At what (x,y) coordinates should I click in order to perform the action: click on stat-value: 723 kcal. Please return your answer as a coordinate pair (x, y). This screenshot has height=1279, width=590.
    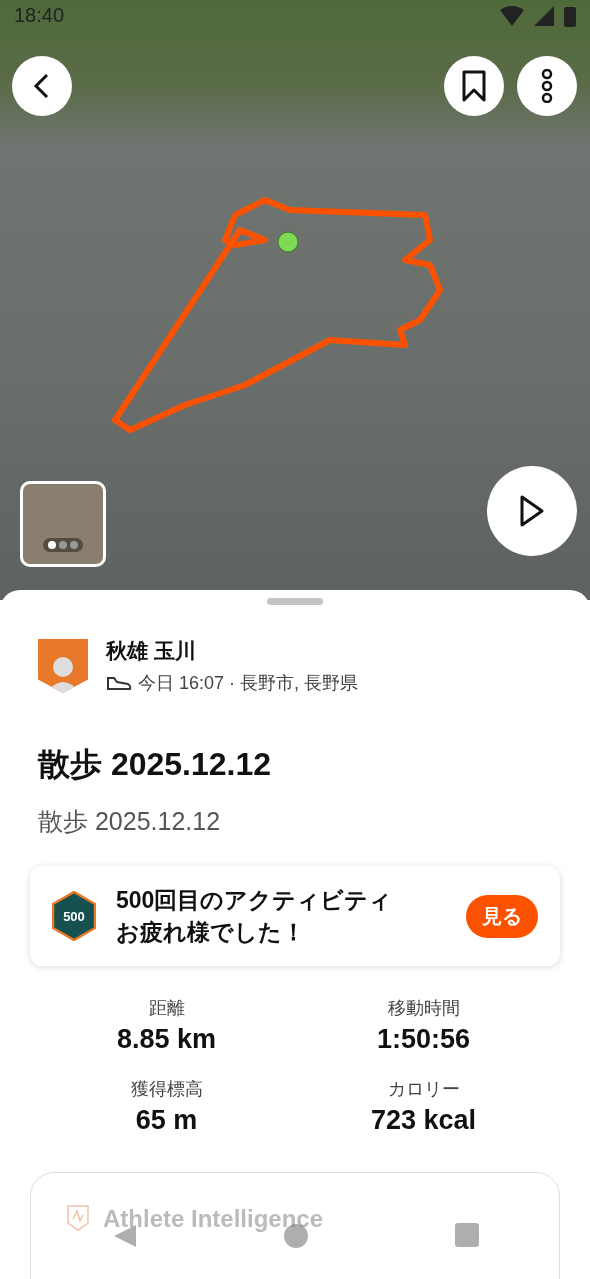
    Looking at the image, I should click on (423, 1121).